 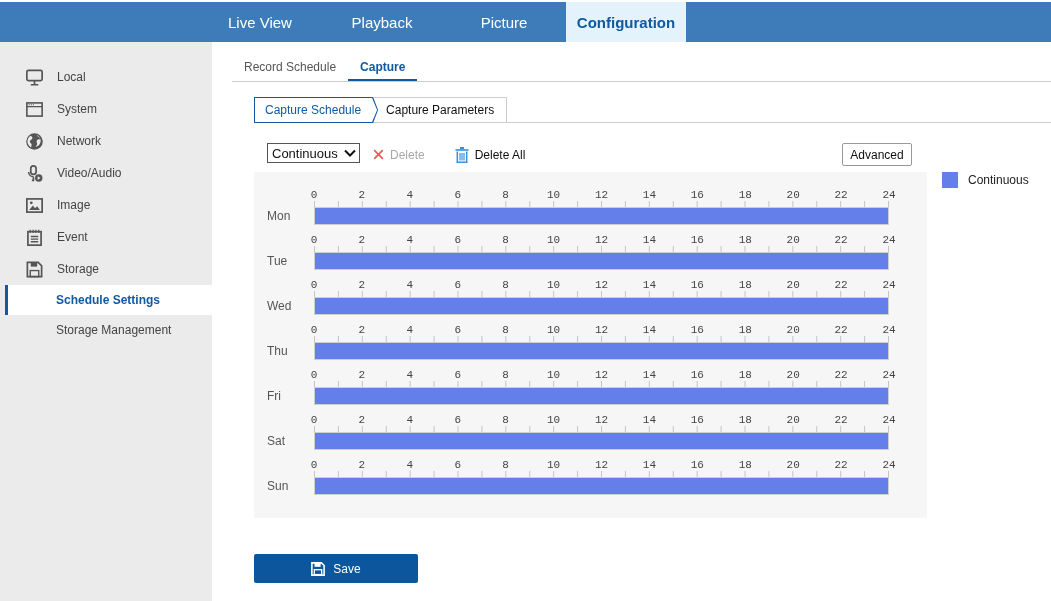 What do you see at coordinates (350, 153) in the screenshot?
I see `caret-icon` at bounding box center [350, 153].